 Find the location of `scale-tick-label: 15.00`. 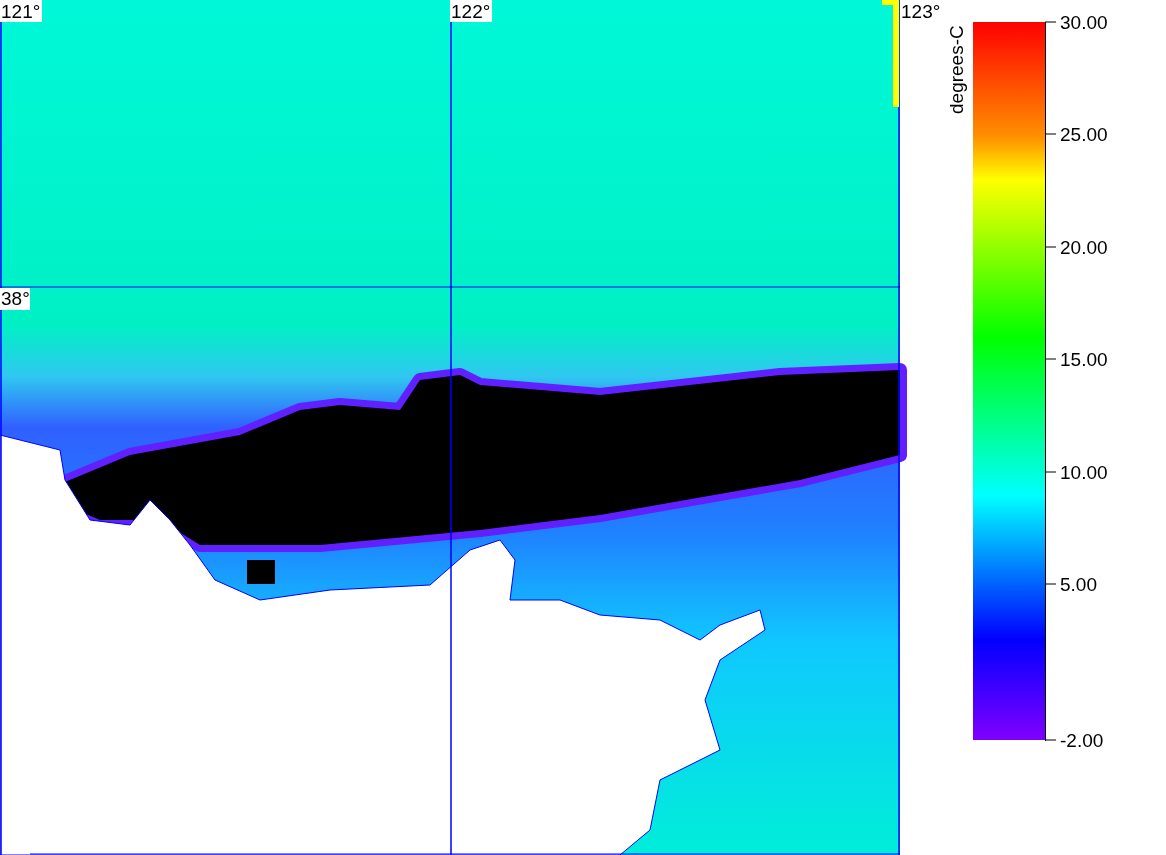

scale-tick-label: 15.00 is located at coordinates (1084, 359).